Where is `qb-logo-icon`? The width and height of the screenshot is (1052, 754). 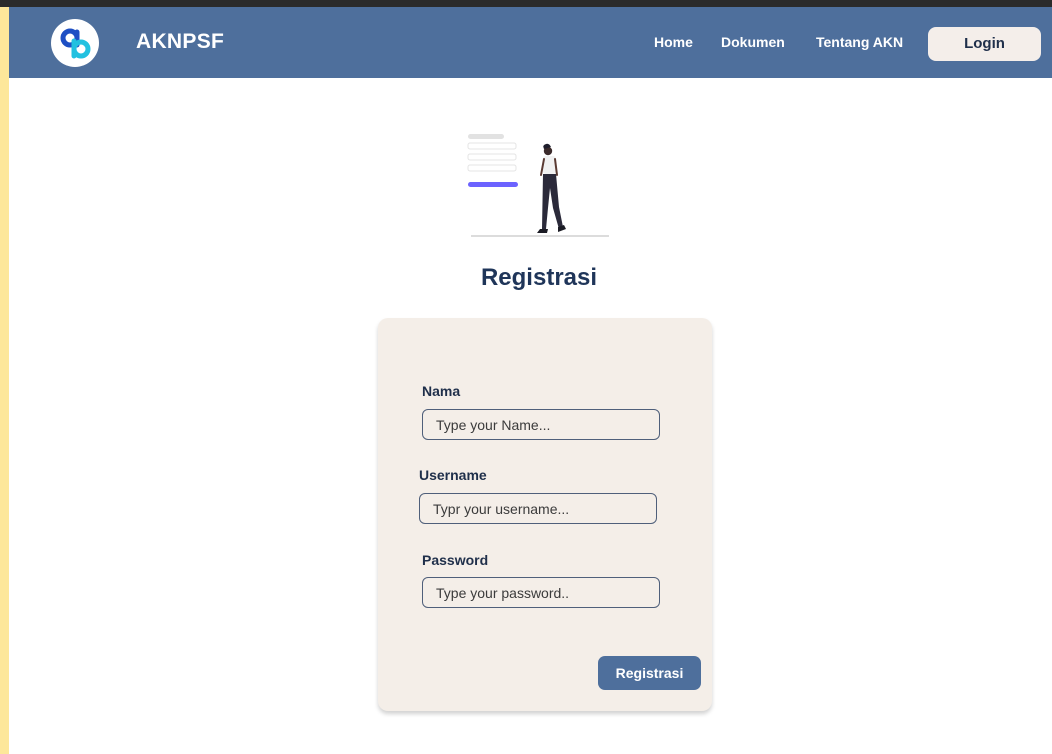 qb-logo-icon is located at coordinates (75, 43).